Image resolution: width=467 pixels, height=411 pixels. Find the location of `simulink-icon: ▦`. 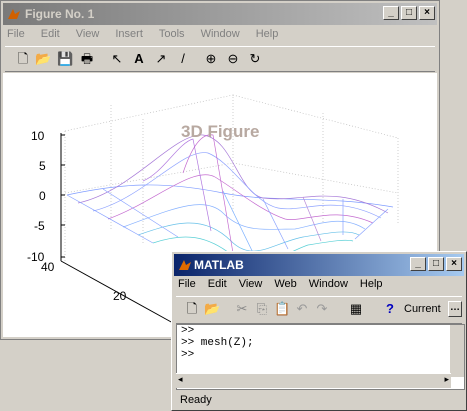

simulink-icon: ▦ is located at coordinates (356, 309).